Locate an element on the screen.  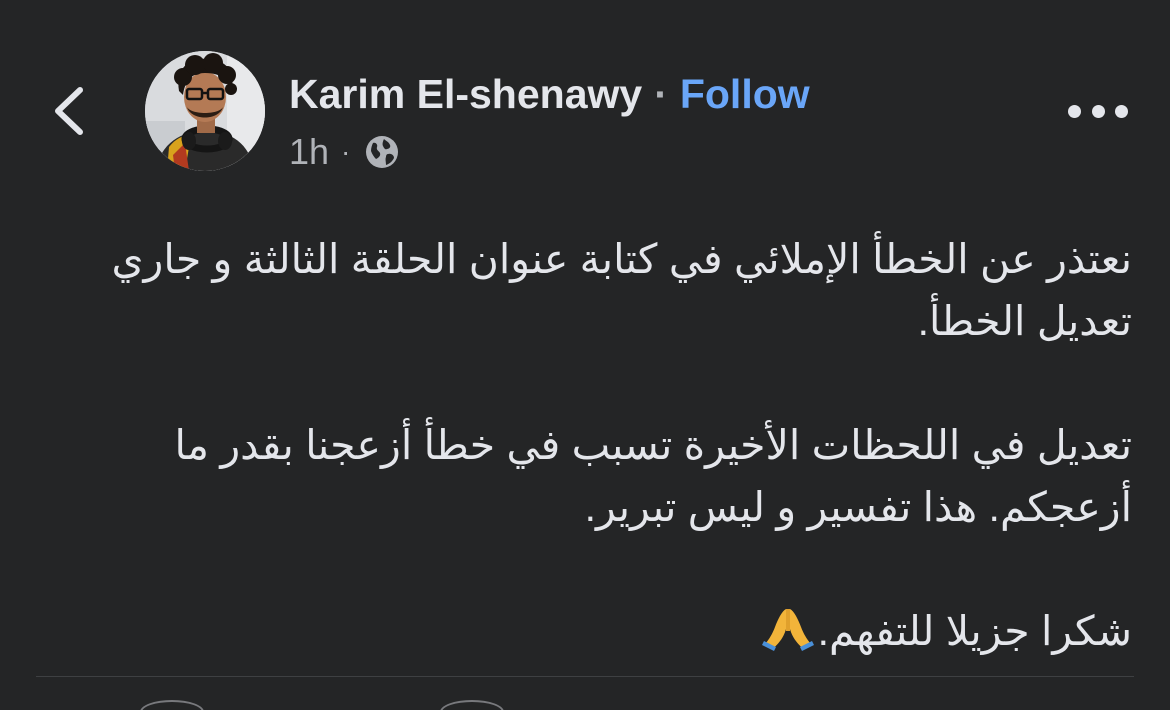
reaction-icon is located at coordinates (172, 705).